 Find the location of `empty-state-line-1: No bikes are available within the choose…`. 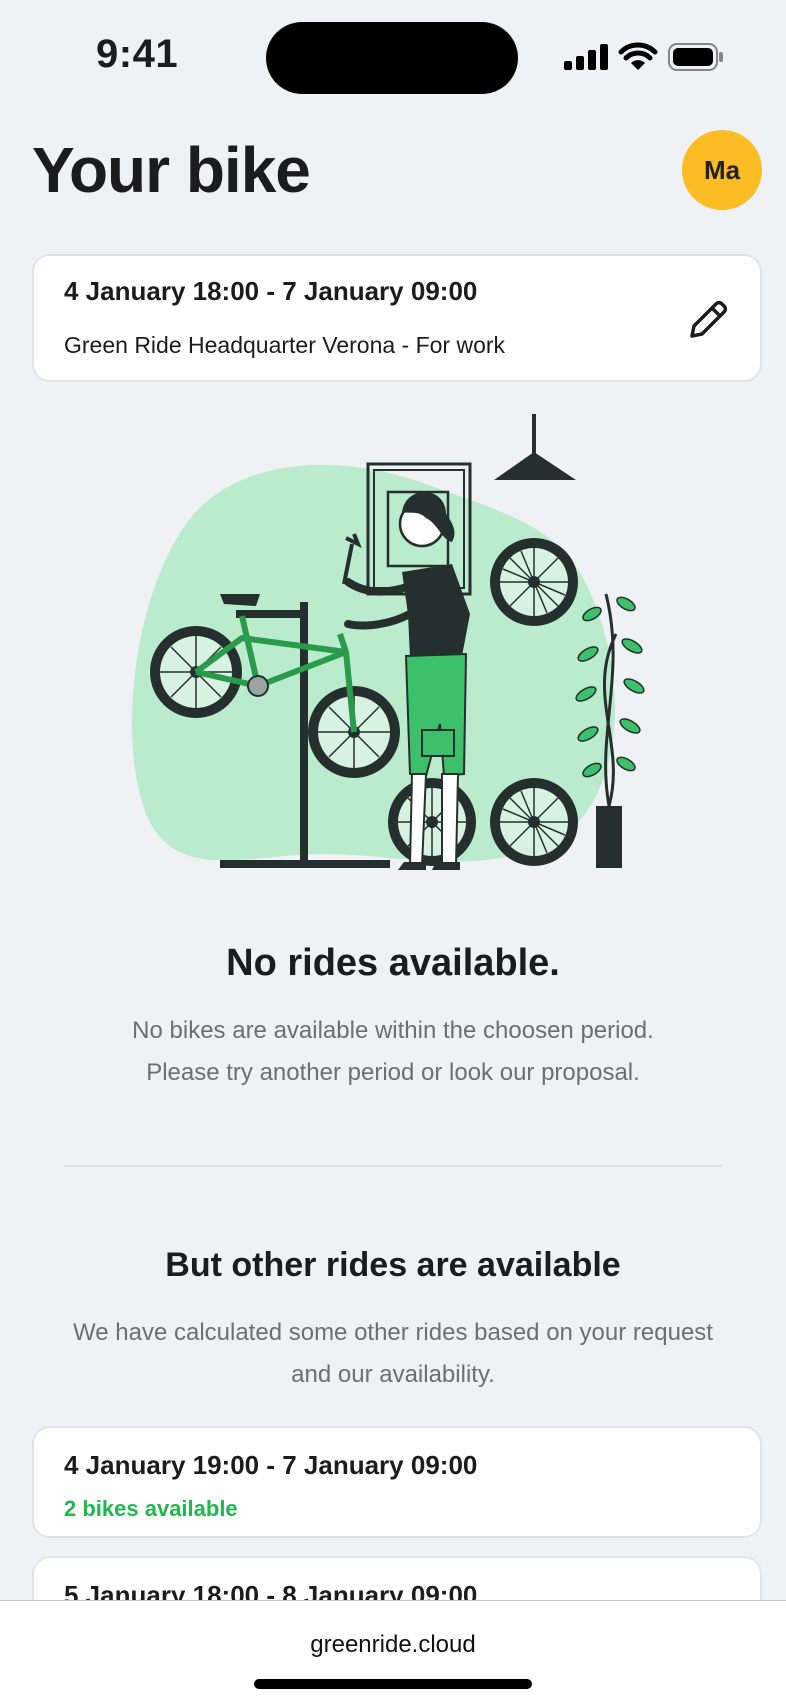

empty-state-line-1: No bikes are available within the choose… is located at coordinates (393, 1030).